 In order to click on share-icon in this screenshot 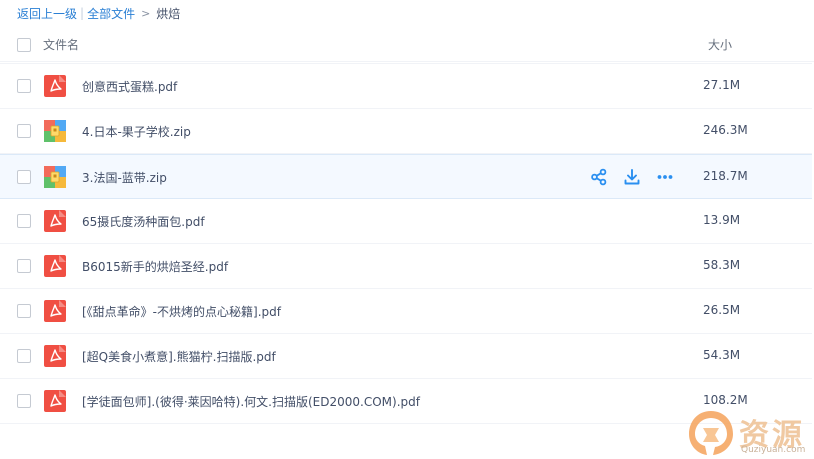, I will do `click(599, 178)`.